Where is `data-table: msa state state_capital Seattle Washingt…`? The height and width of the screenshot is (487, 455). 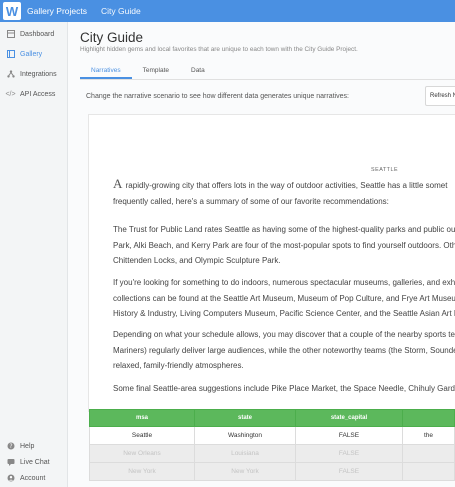
data-table: msa state state_capital Seattle Washingt… is located at coordinates (272, 445).